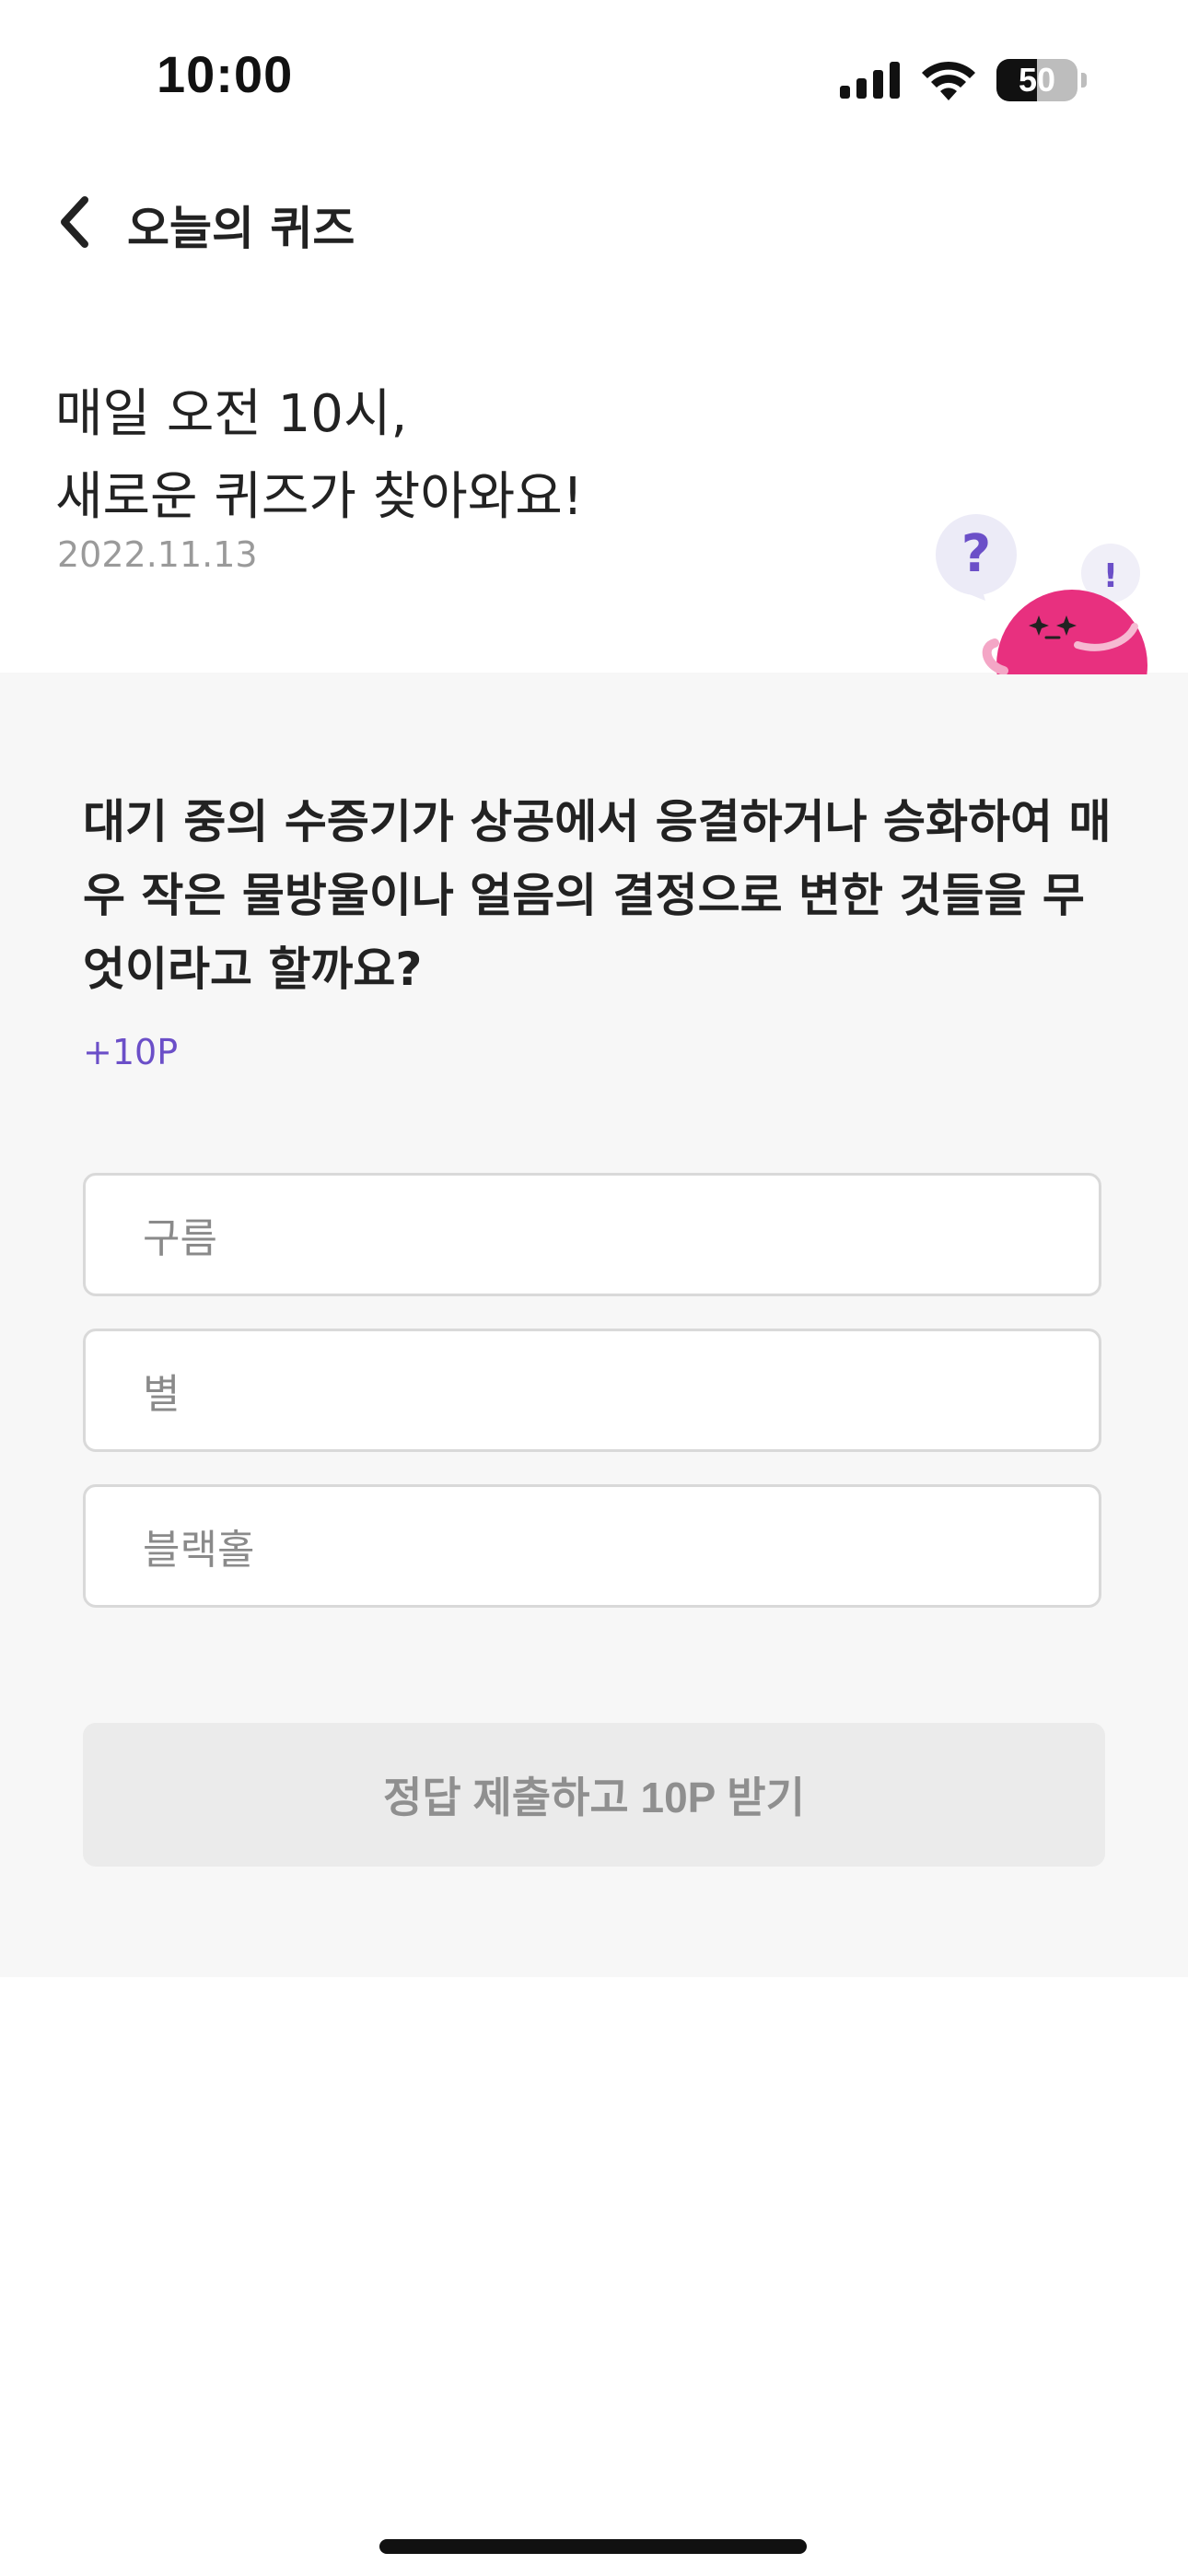 The width and height of the screenshot is (1188, 2576). I want to click on cellular-signal-icon, so click(870, 80).